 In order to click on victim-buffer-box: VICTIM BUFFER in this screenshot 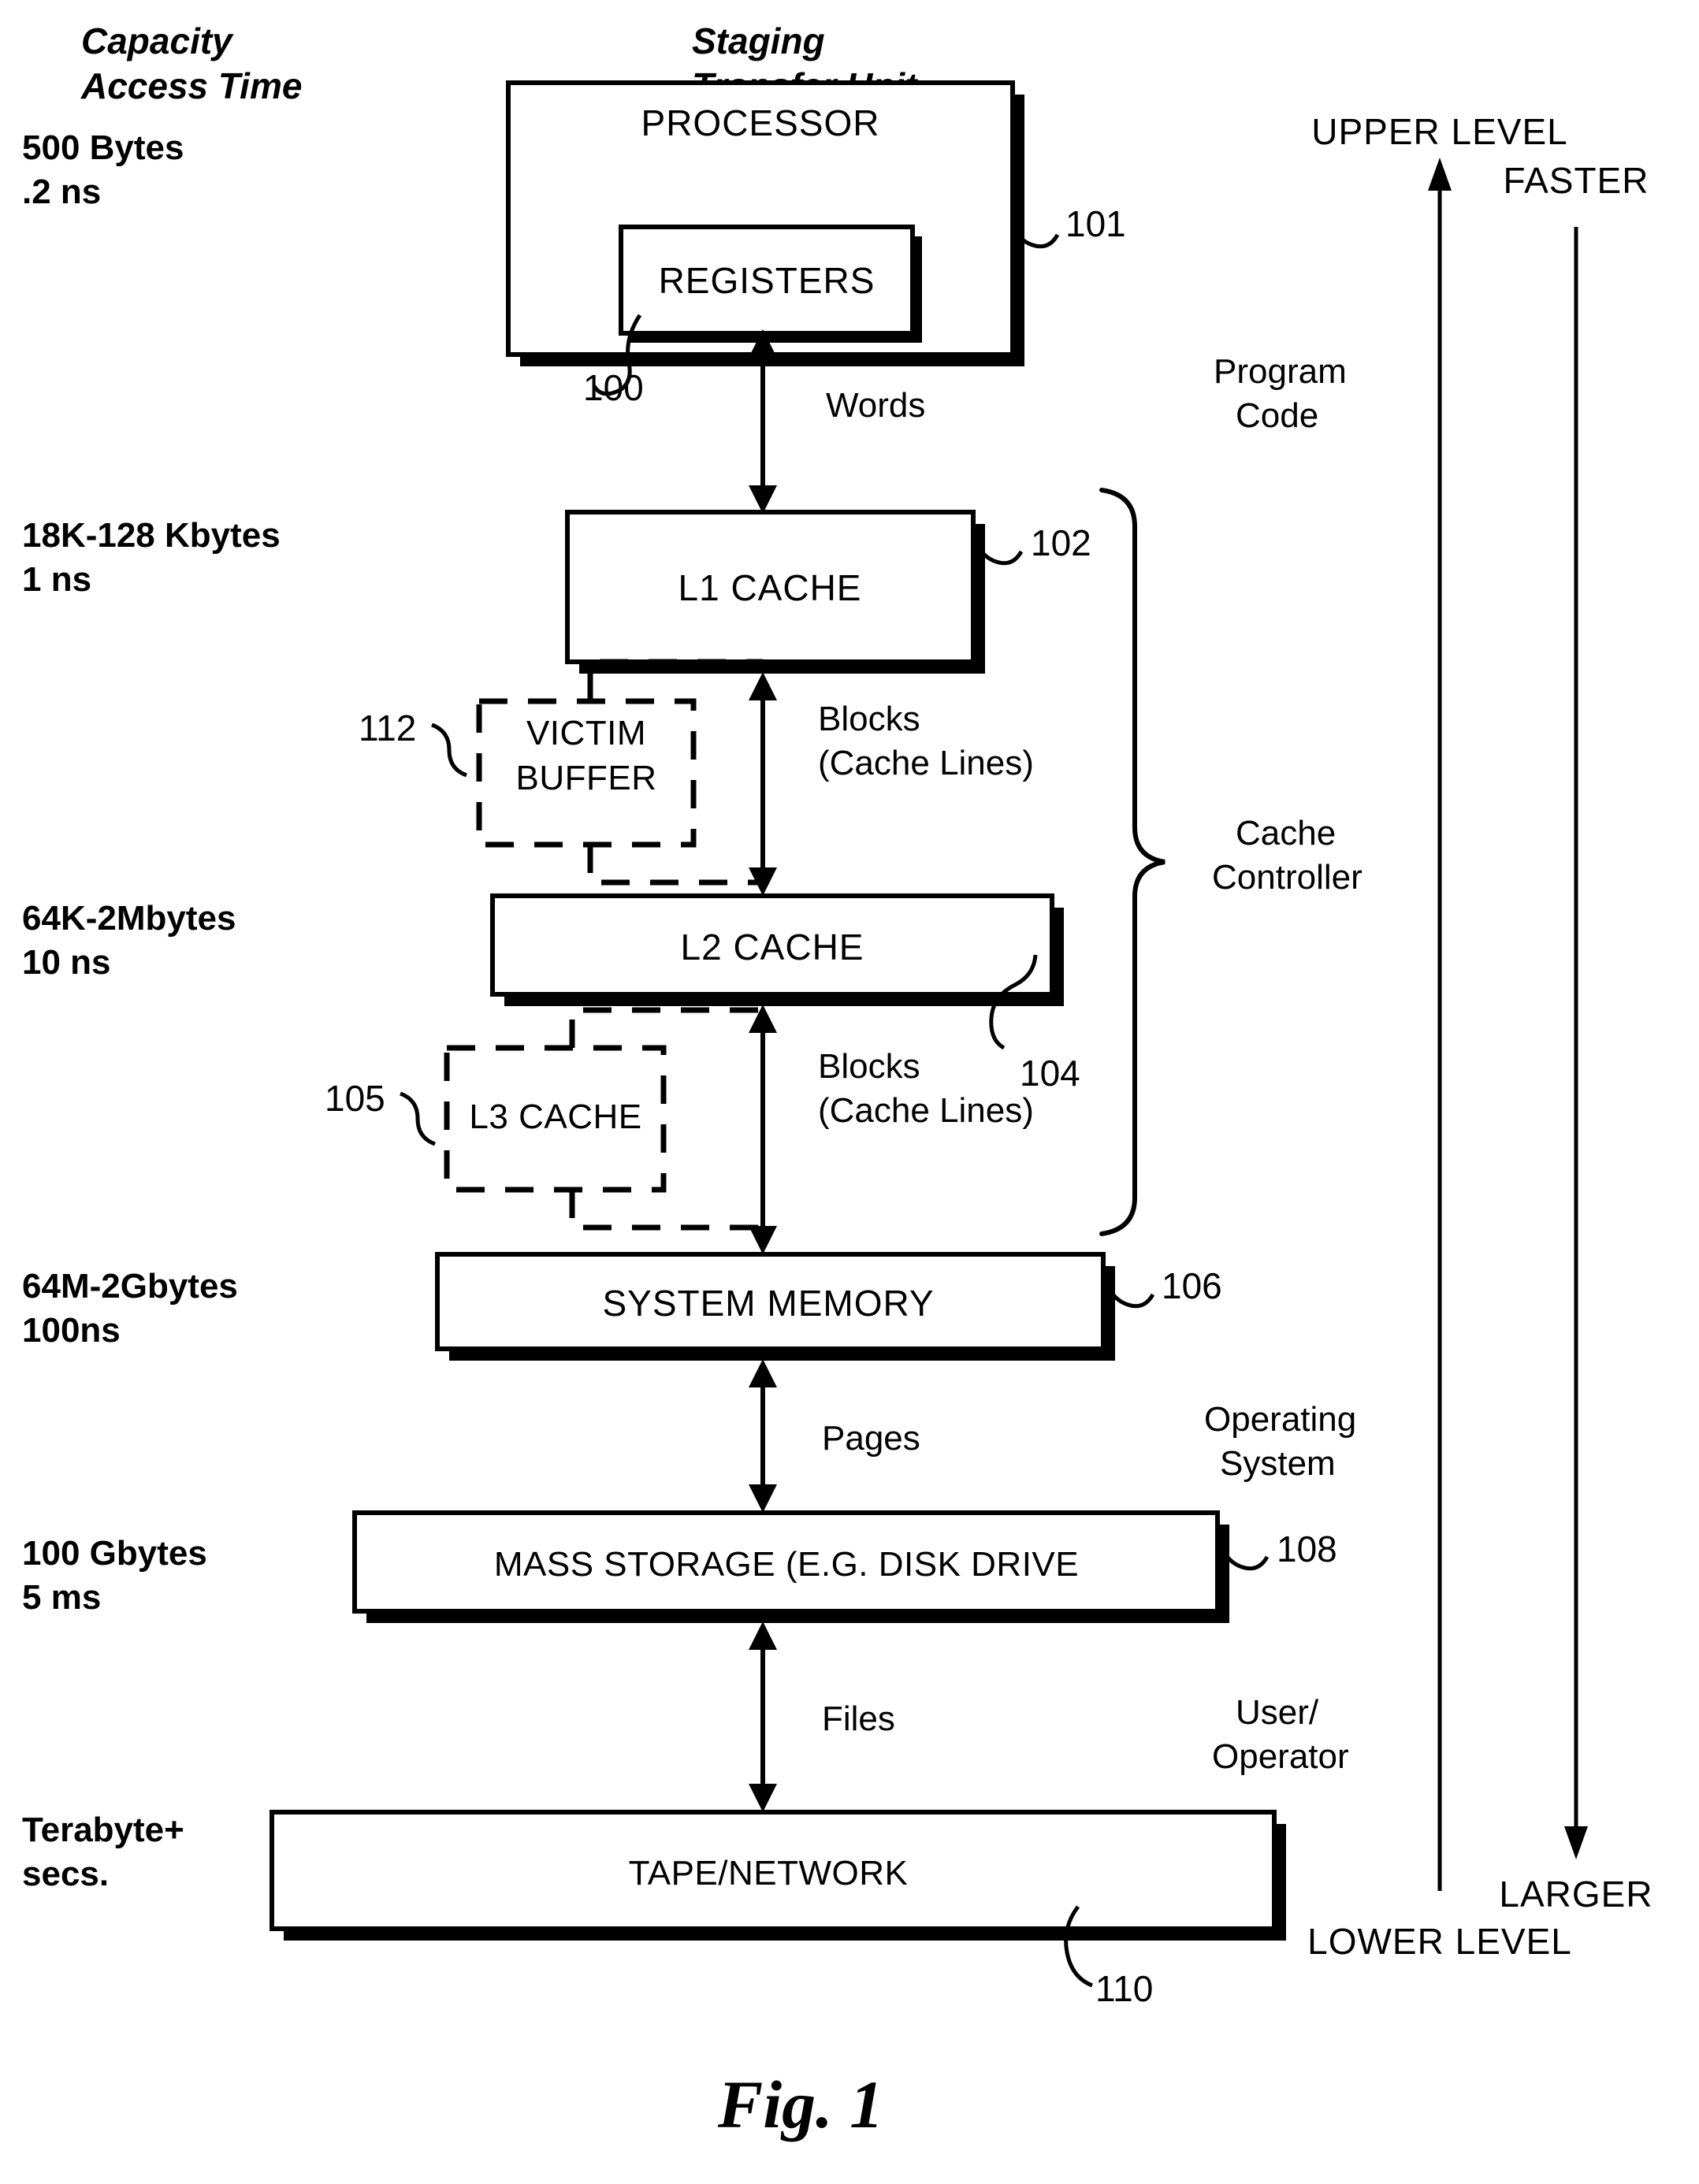, I will do `click(620, 772)`.